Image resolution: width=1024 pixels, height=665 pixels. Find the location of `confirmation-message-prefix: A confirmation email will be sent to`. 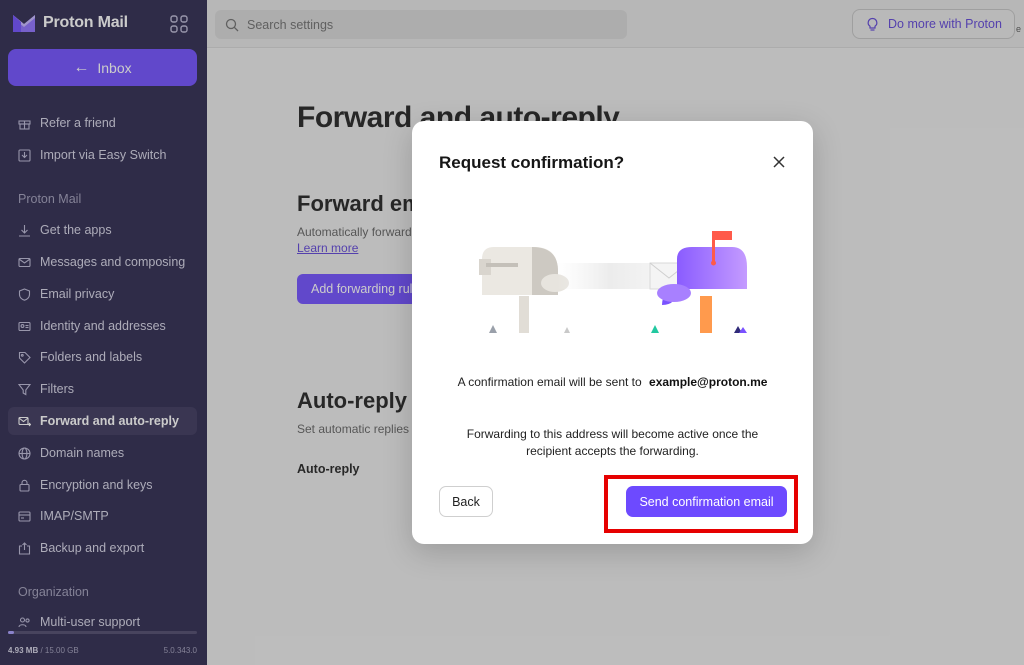

confirmation-message-prefix: A confirmation email will be sent to is located at coordinates (549, 382).